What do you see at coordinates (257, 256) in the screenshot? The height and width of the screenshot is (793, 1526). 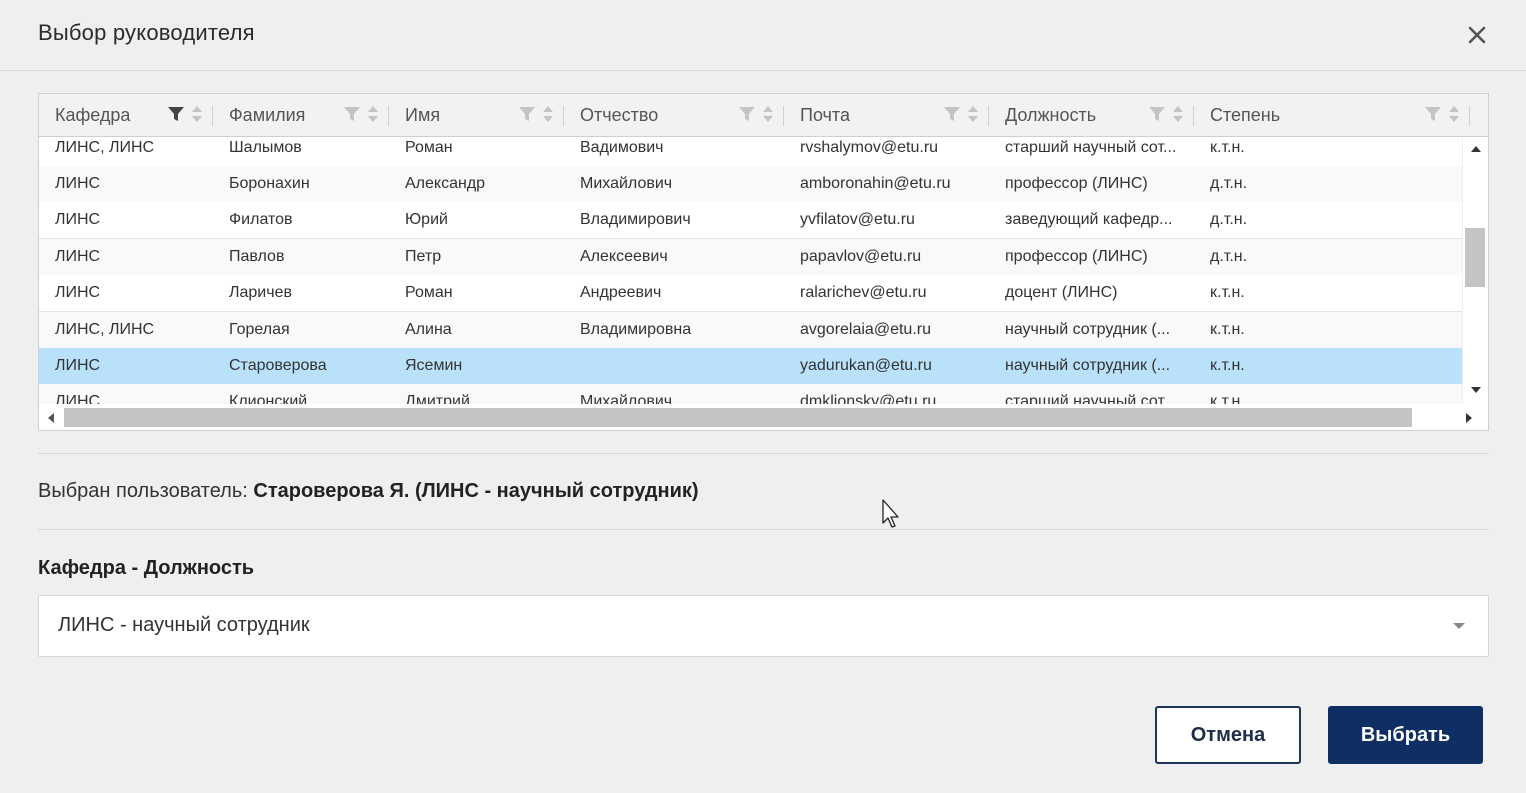 I see `table-cell: Павлов` at bounding box center [257, 256].